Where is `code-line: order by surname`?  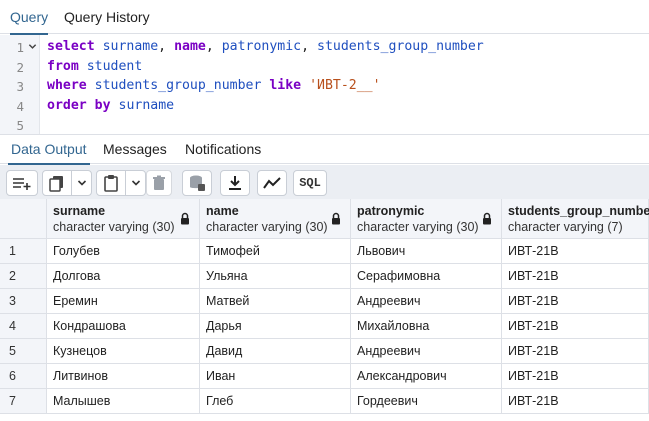 code-line: order by surname is located at coordinates (110, 105).